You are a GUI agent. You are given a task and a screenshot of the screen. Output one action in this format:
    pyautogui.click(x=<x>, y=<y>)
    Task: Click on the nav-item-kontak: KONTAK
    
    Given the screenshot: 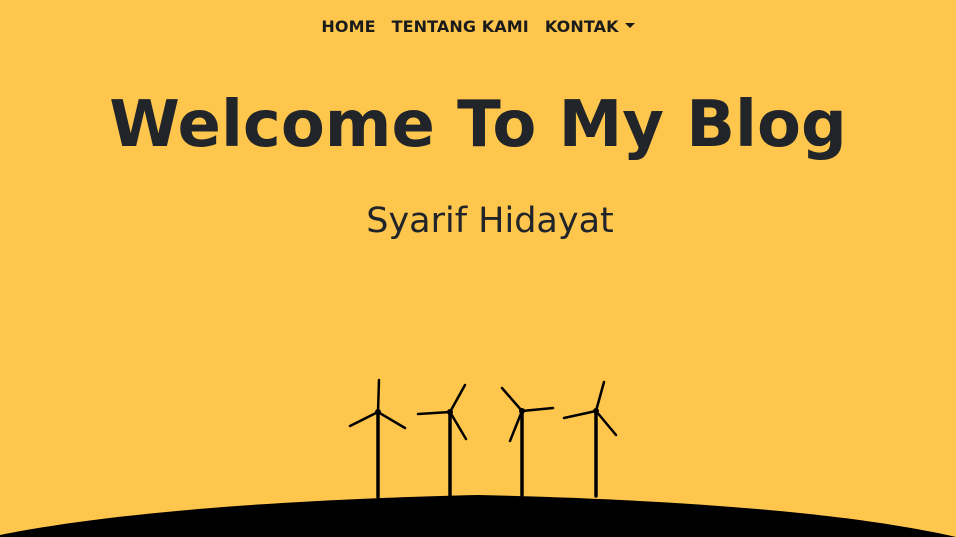 What is the action you would take?
    pyautogui.click(x=590, y=26)
    